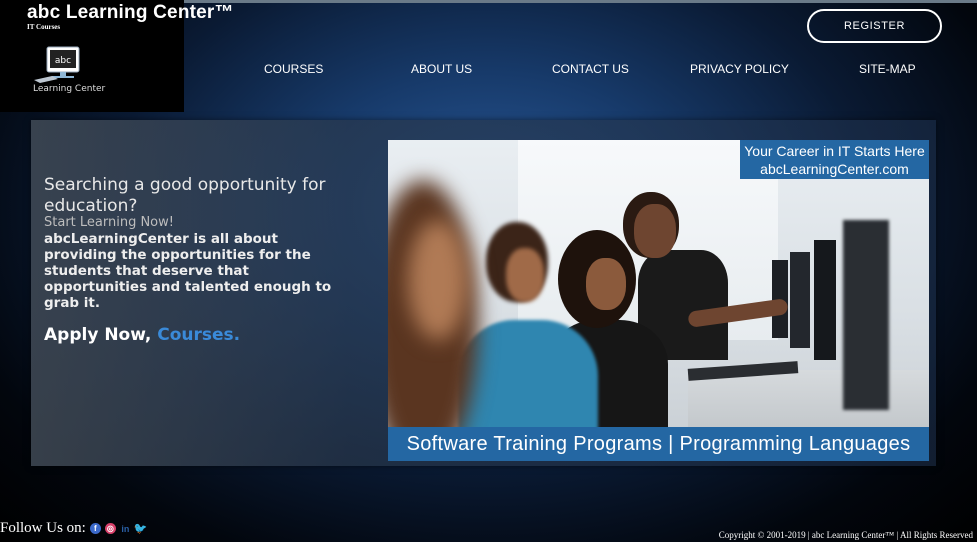 The height and width of the screenshot is (542, 977). I want to click on logo-label: Learning Center, so click(69, 89).